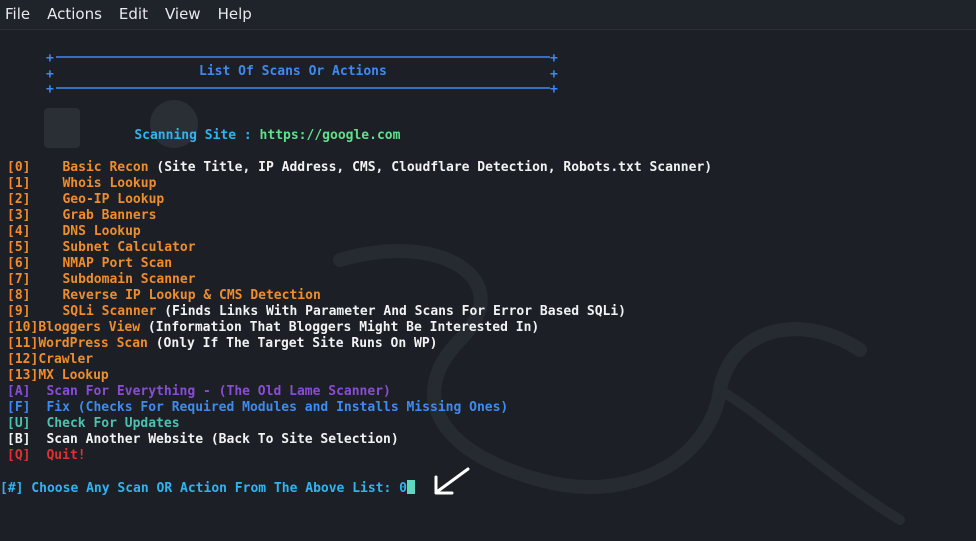 The image size is (976, 541). I want to click on option-key: [9], so click(19, 311).